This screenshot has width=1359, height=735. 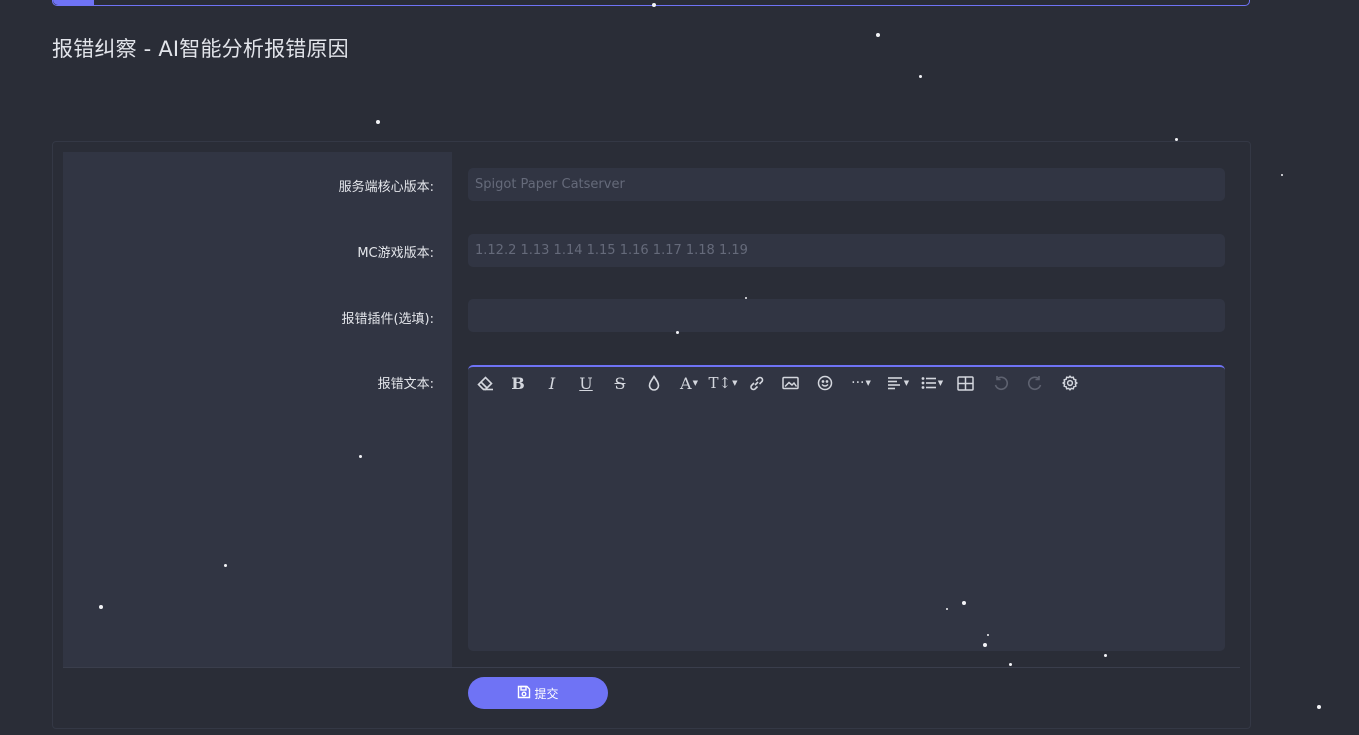 What do you see at coordinates (790, 383) in the screenshot?
I see `image-icon` at bounding box center [790, 383].